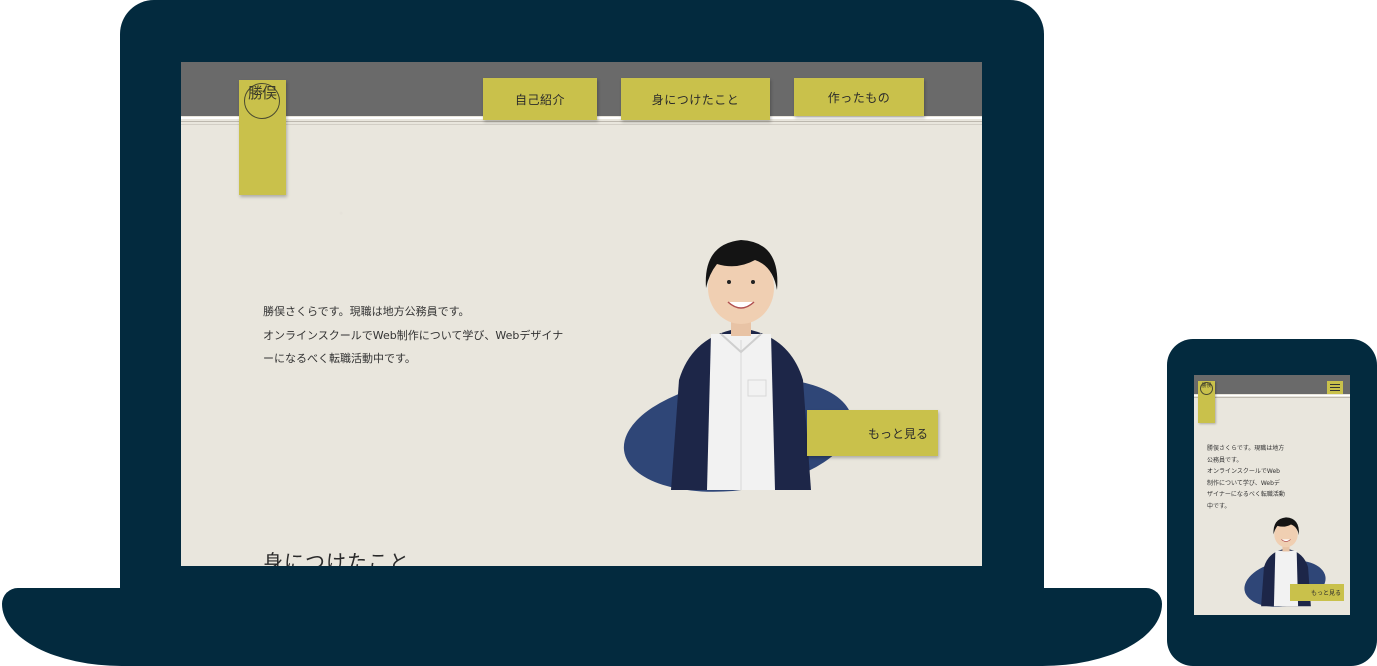  I want to click on nav-skills-button: 身につけたこと, so click(695, 99).